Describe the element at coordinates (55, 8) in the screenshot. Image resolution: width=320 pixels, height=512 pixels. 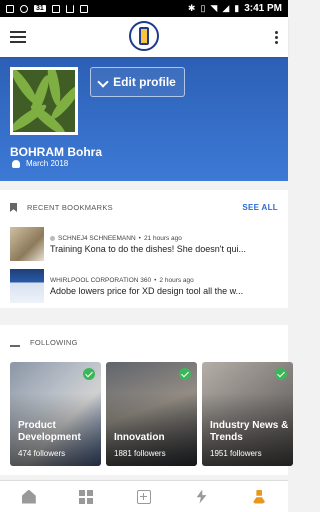
I see `mail-icon` at that location.